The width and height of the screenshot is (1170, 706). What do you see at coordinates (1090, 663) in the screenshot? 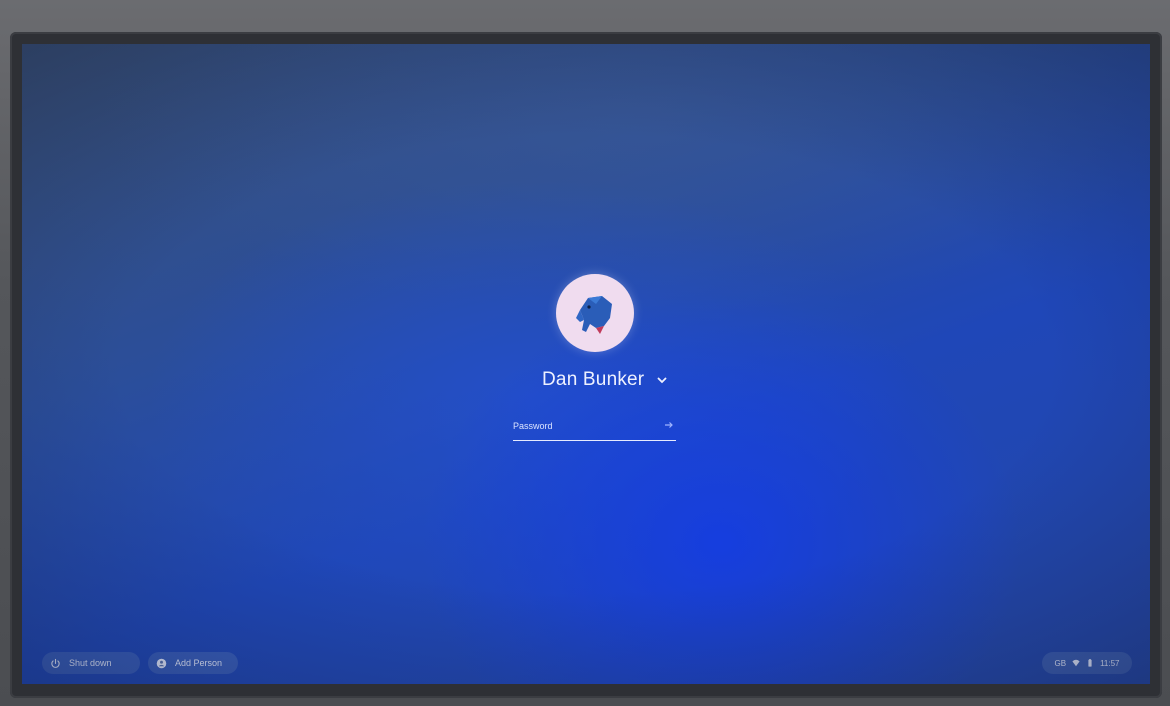
I see `battery-icon` at bounding box center [1090, 663].